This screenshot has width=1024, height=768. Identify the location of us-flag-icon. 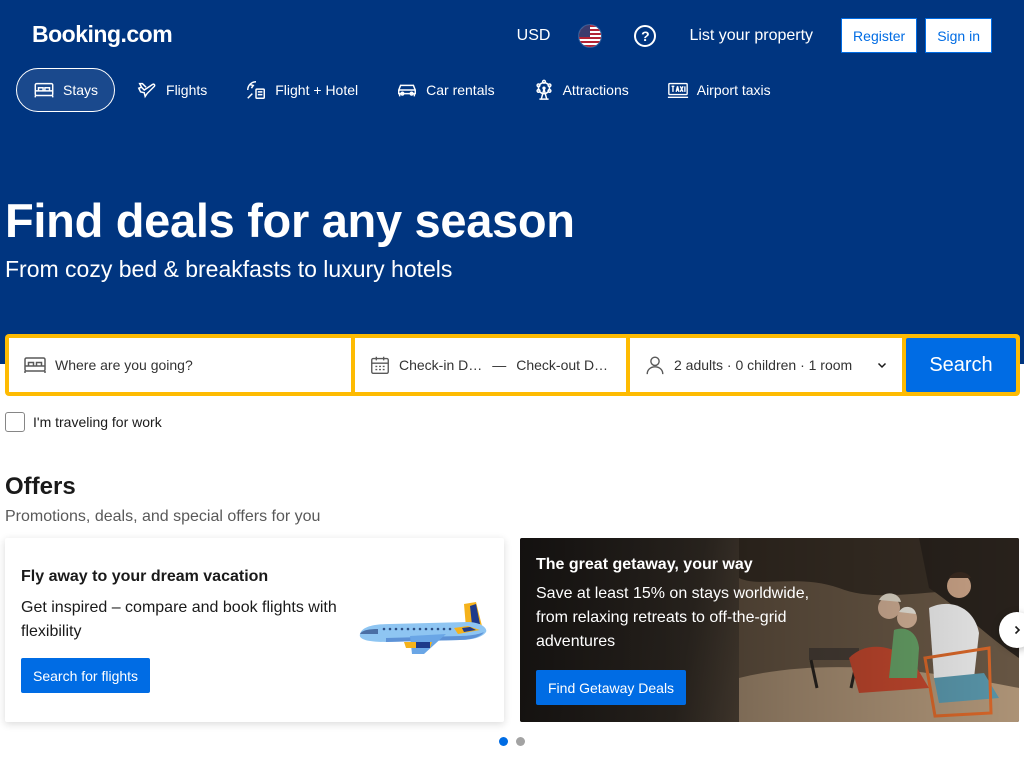
(590, 35).